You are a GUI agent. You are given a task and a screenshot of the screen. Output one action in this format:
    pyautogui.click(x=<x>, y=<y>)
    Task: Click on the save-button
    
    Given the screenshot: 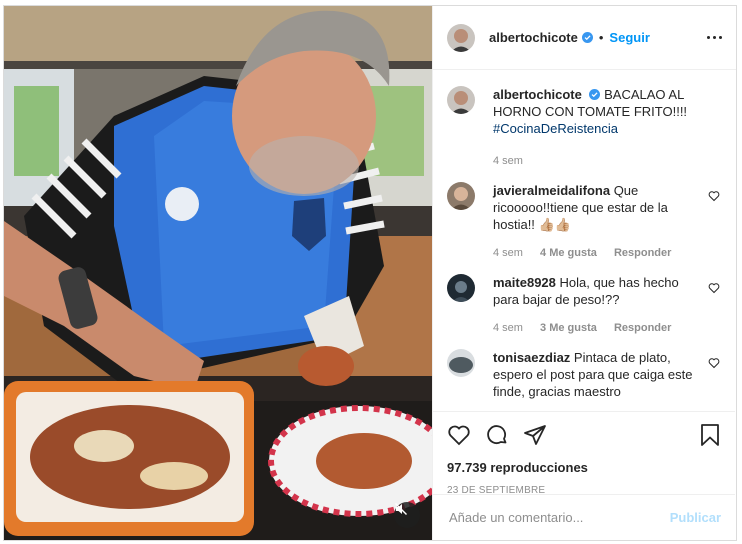 What is the action you would take?
    pyautogui.click(x=710, y=435)
    